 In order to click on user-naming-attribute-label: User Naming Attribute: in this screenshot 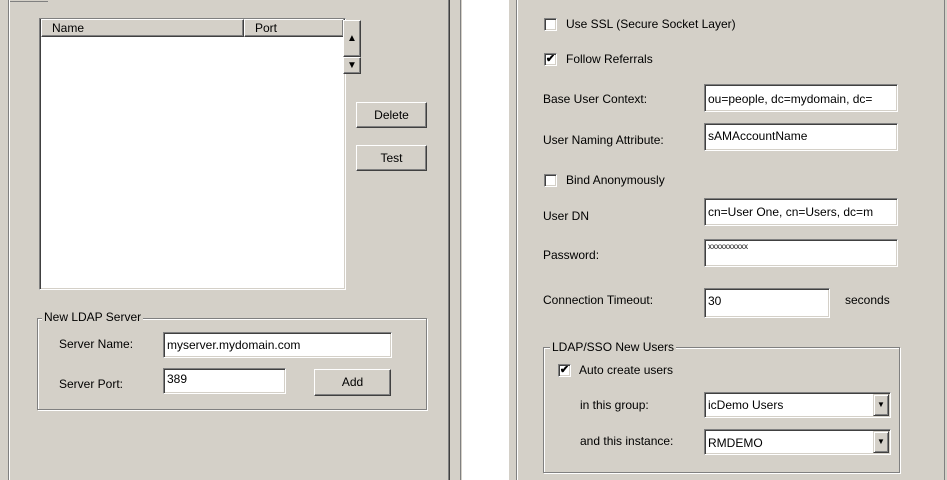, I will do `click(603, 140)`.